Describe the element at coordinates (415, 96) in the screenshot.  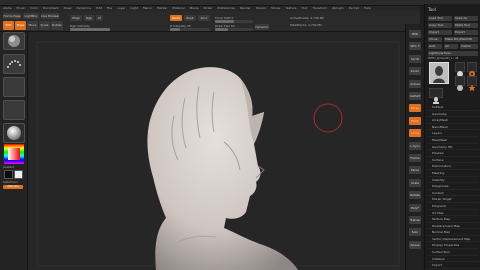
I see `view-button-aahalf: AAHalf` at that location.